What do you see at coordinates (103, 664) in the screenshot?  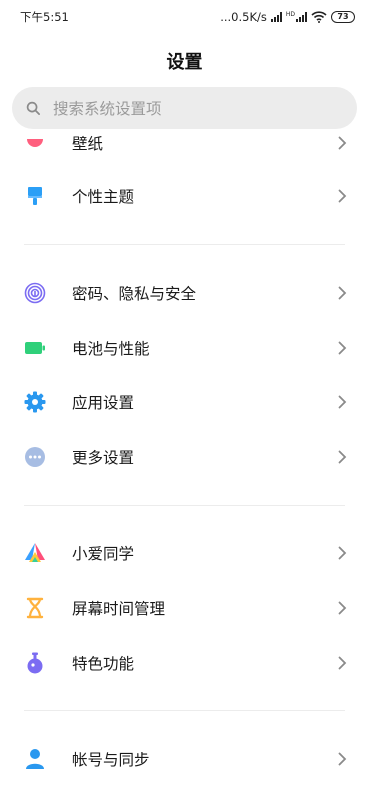 I see `settings-item-label: 特色功能` at bounding box center [103, 664].